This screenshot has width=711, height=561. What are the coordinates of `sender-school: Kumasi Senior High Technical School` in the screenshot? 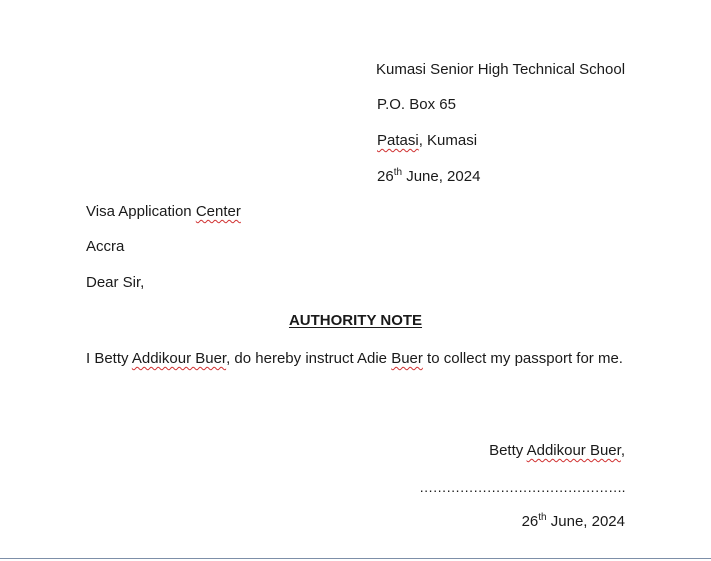 It's located at (500, 70).